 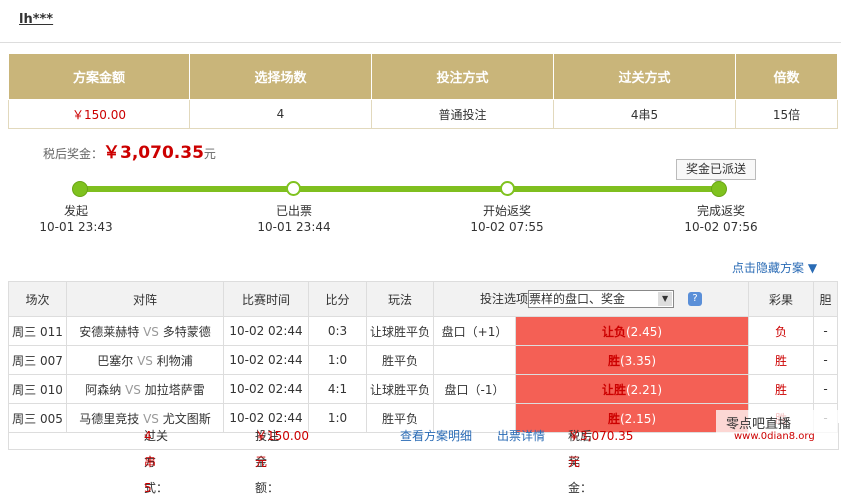 I want to click on watermark-title: 零点吧直播, so click(x=759, y=424).